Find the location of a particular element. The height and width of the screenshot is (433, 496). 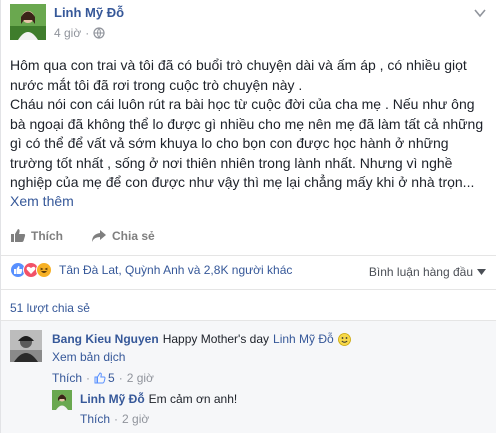

comment-meta: Thích · 5 · 2 giờ is located at coordinates (103, 378).